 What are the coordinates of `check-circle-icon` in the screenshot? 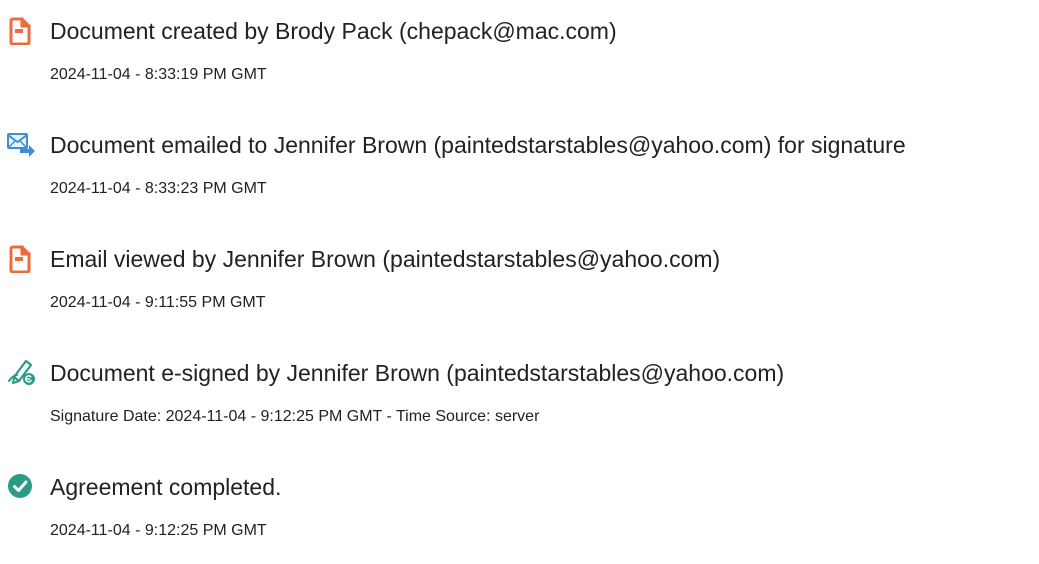 It's located at (21, 486).